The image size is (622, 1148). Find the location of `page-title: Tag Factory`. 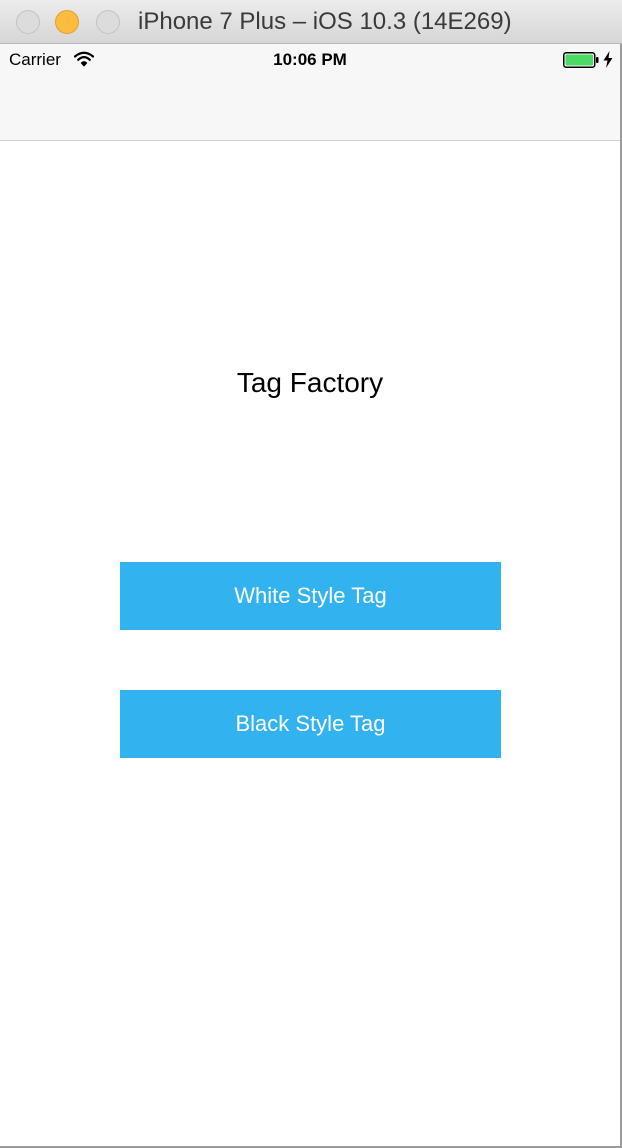

page-title: Tag Factory is located at coordinates (310, 382).